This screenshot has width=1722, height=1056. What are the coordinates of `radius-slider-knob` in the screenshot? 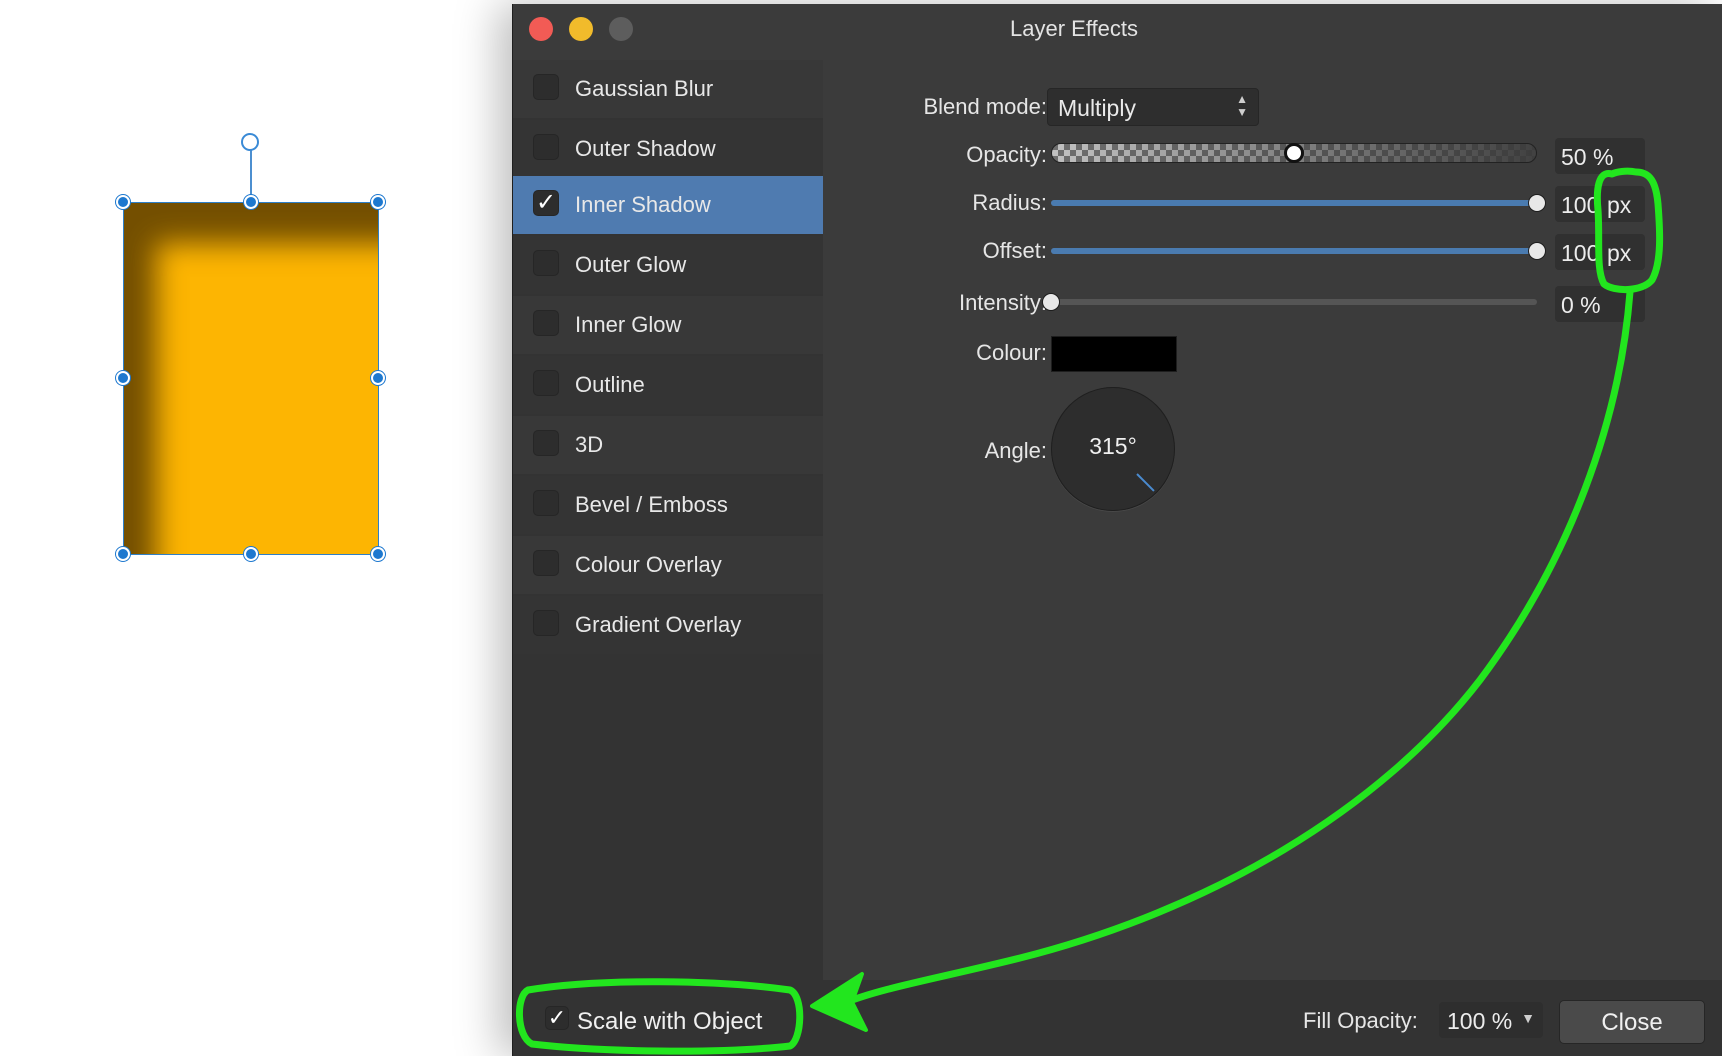 It's located at (1537, 203).